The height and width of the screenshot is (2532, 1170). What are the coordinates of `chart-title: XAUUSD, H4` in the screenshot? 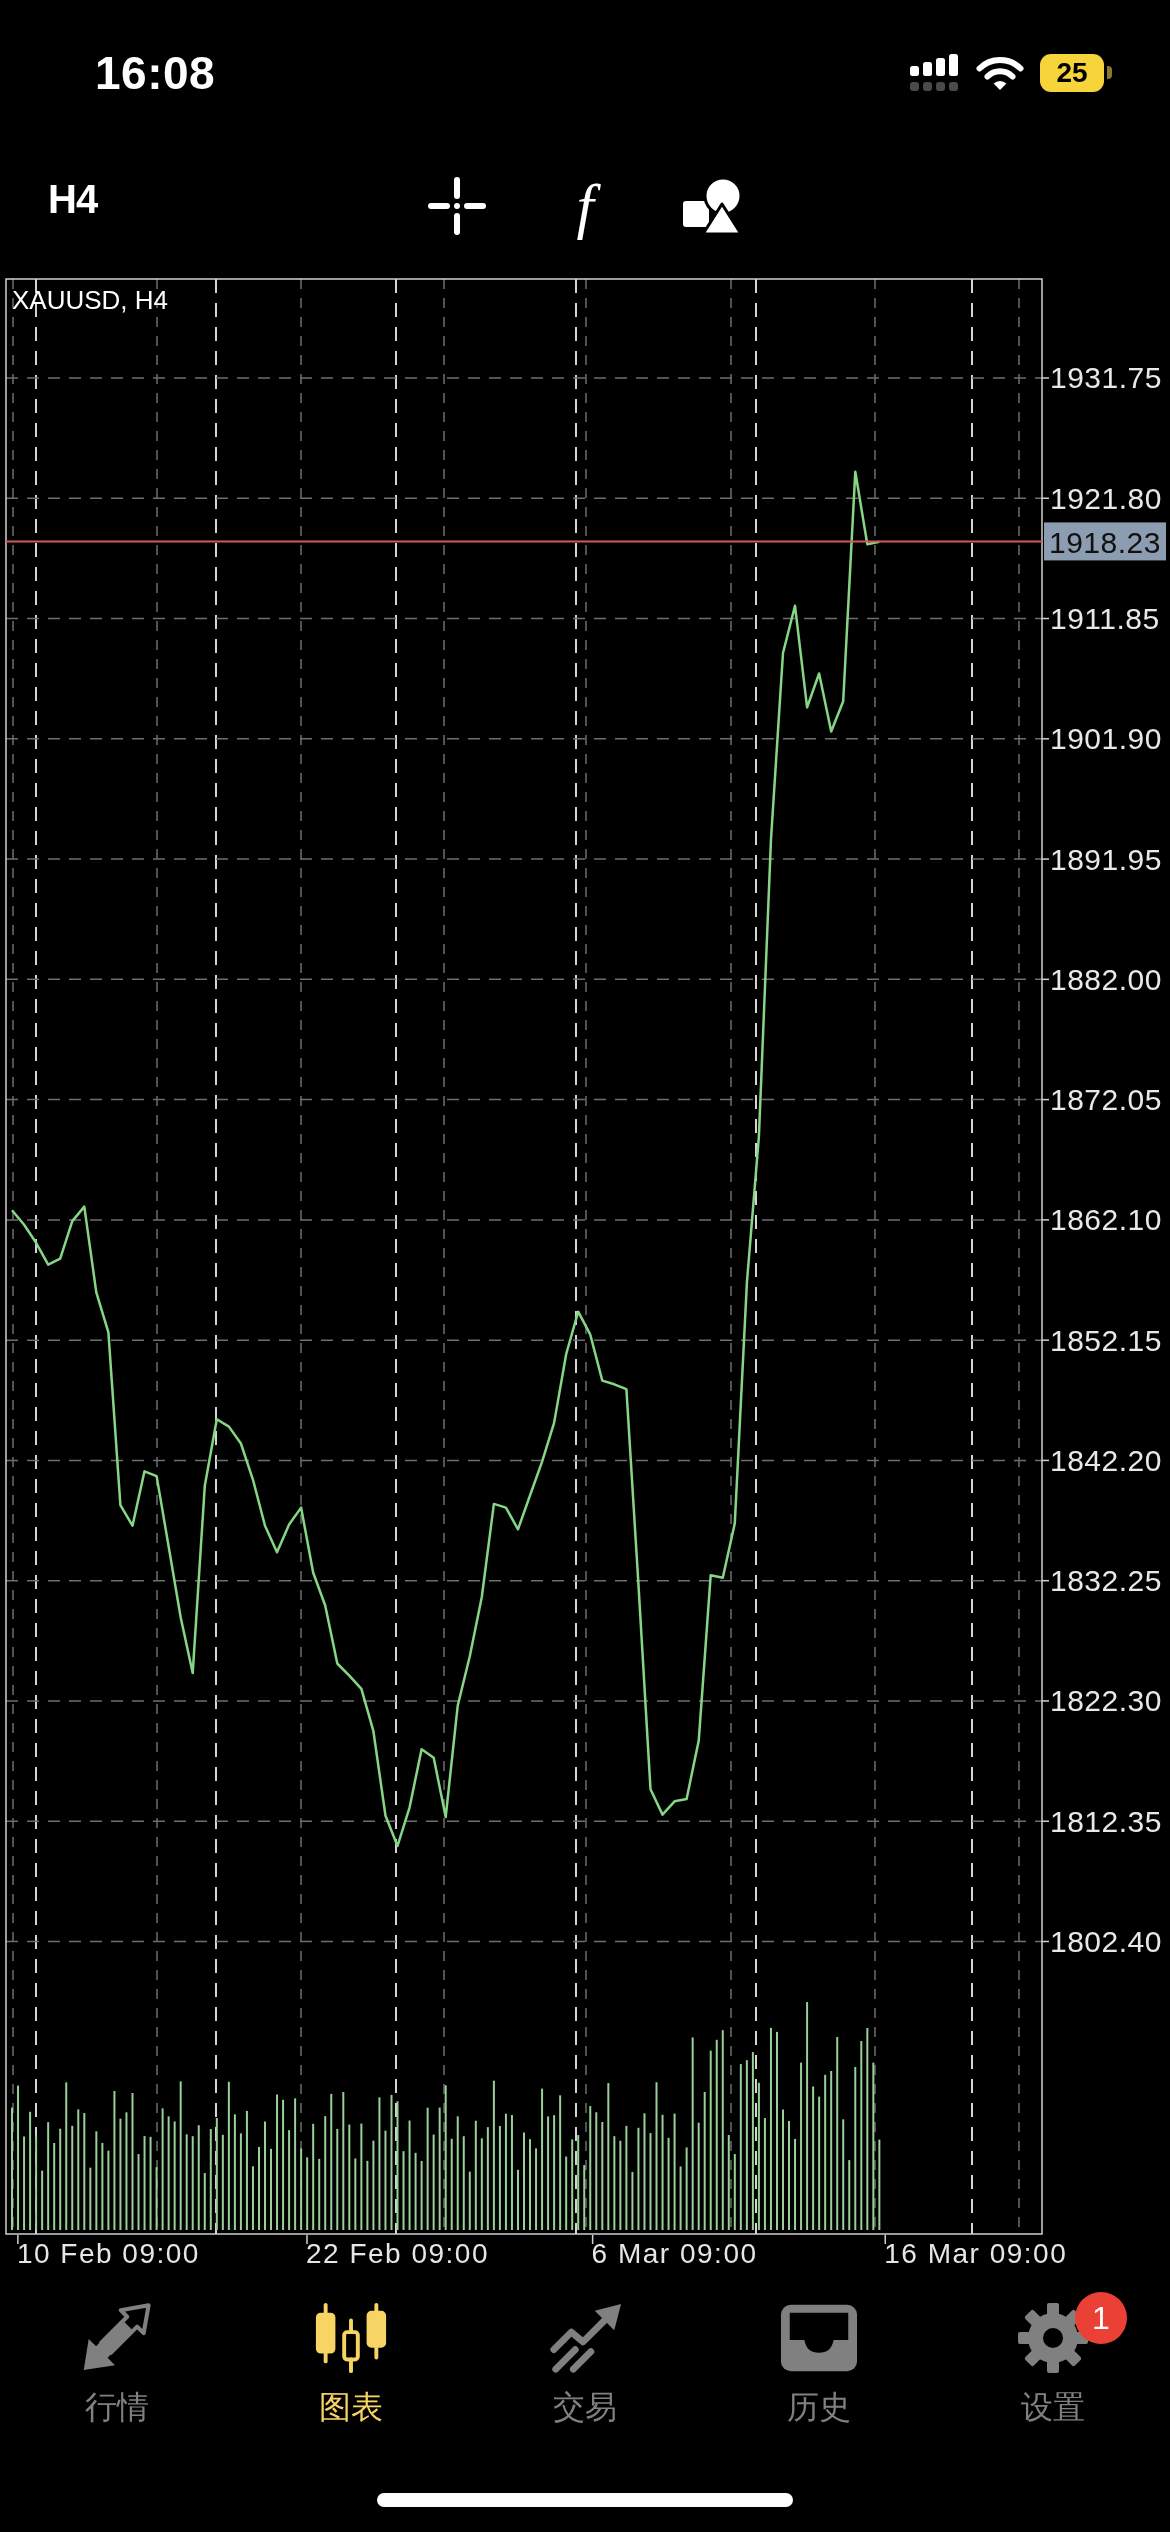 It's located at (90, 300).